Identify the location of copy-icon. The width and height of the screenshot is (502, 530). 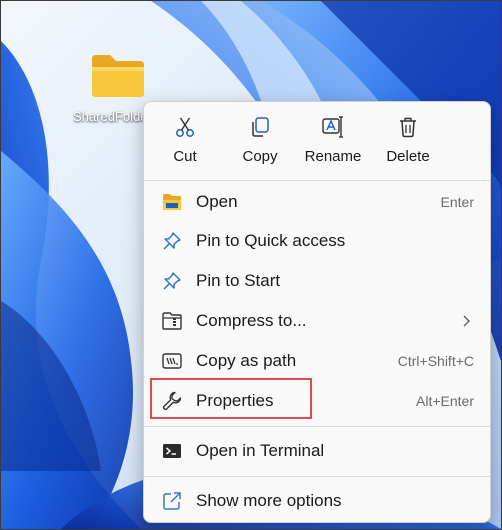
(260, 127).